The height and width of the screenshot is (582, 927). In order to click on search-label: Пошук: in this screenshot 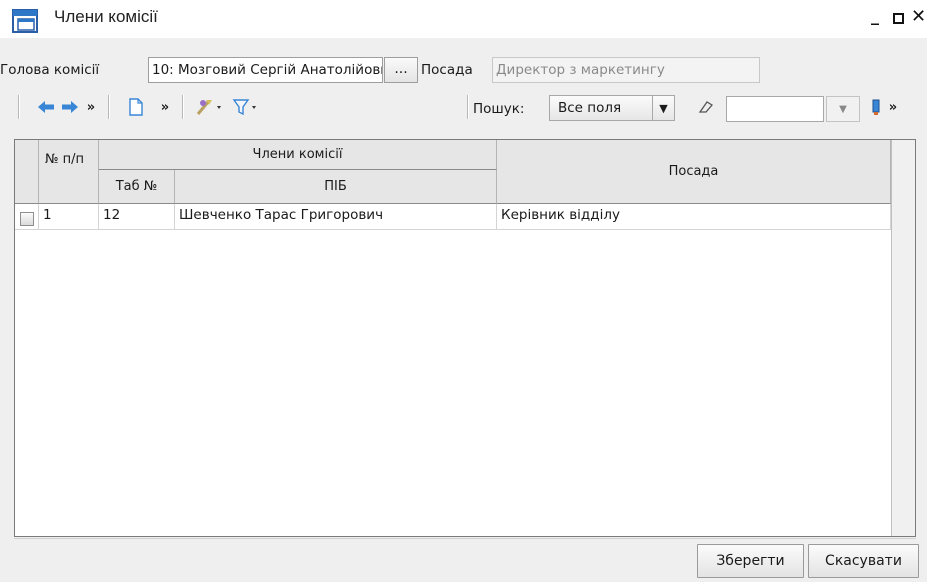, I will do `click(499, 109)`.